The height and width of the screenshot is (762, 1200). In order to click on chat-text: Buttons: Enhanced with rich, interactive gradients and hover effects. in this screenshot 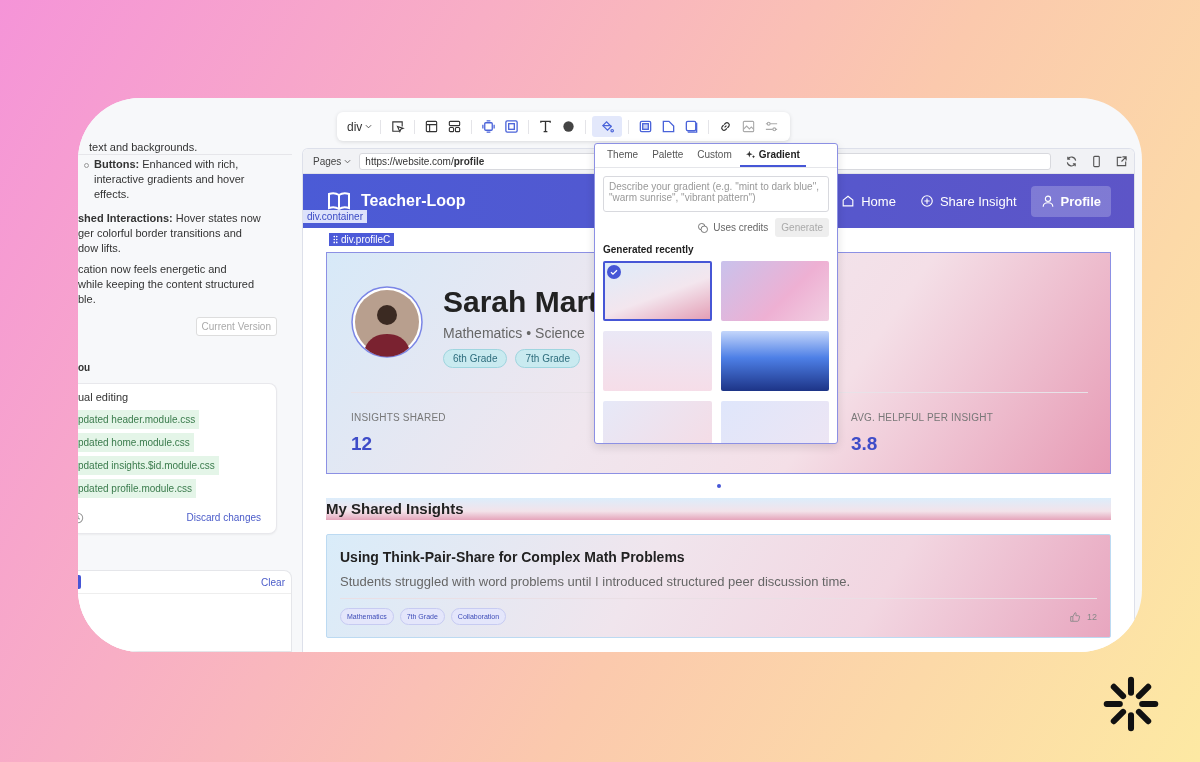, I will do `click(169, 179)`.